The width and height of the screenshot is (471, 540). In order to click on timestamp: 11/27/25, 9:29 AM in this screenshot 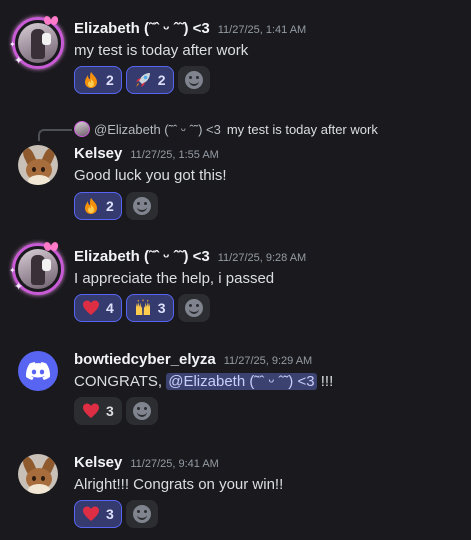, I will do `click(268, 361)`.